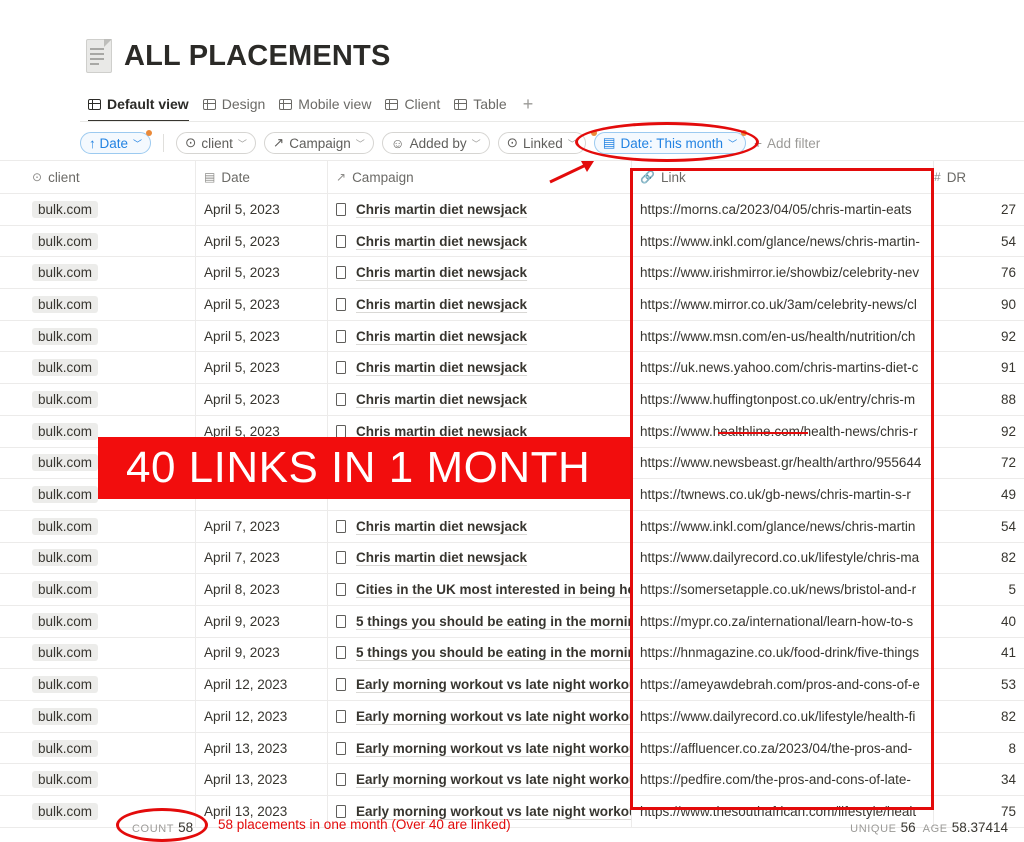 The width and height of the screenshot is (1024, 842). I want to click on dr-cell: 76, so click(979, 272).